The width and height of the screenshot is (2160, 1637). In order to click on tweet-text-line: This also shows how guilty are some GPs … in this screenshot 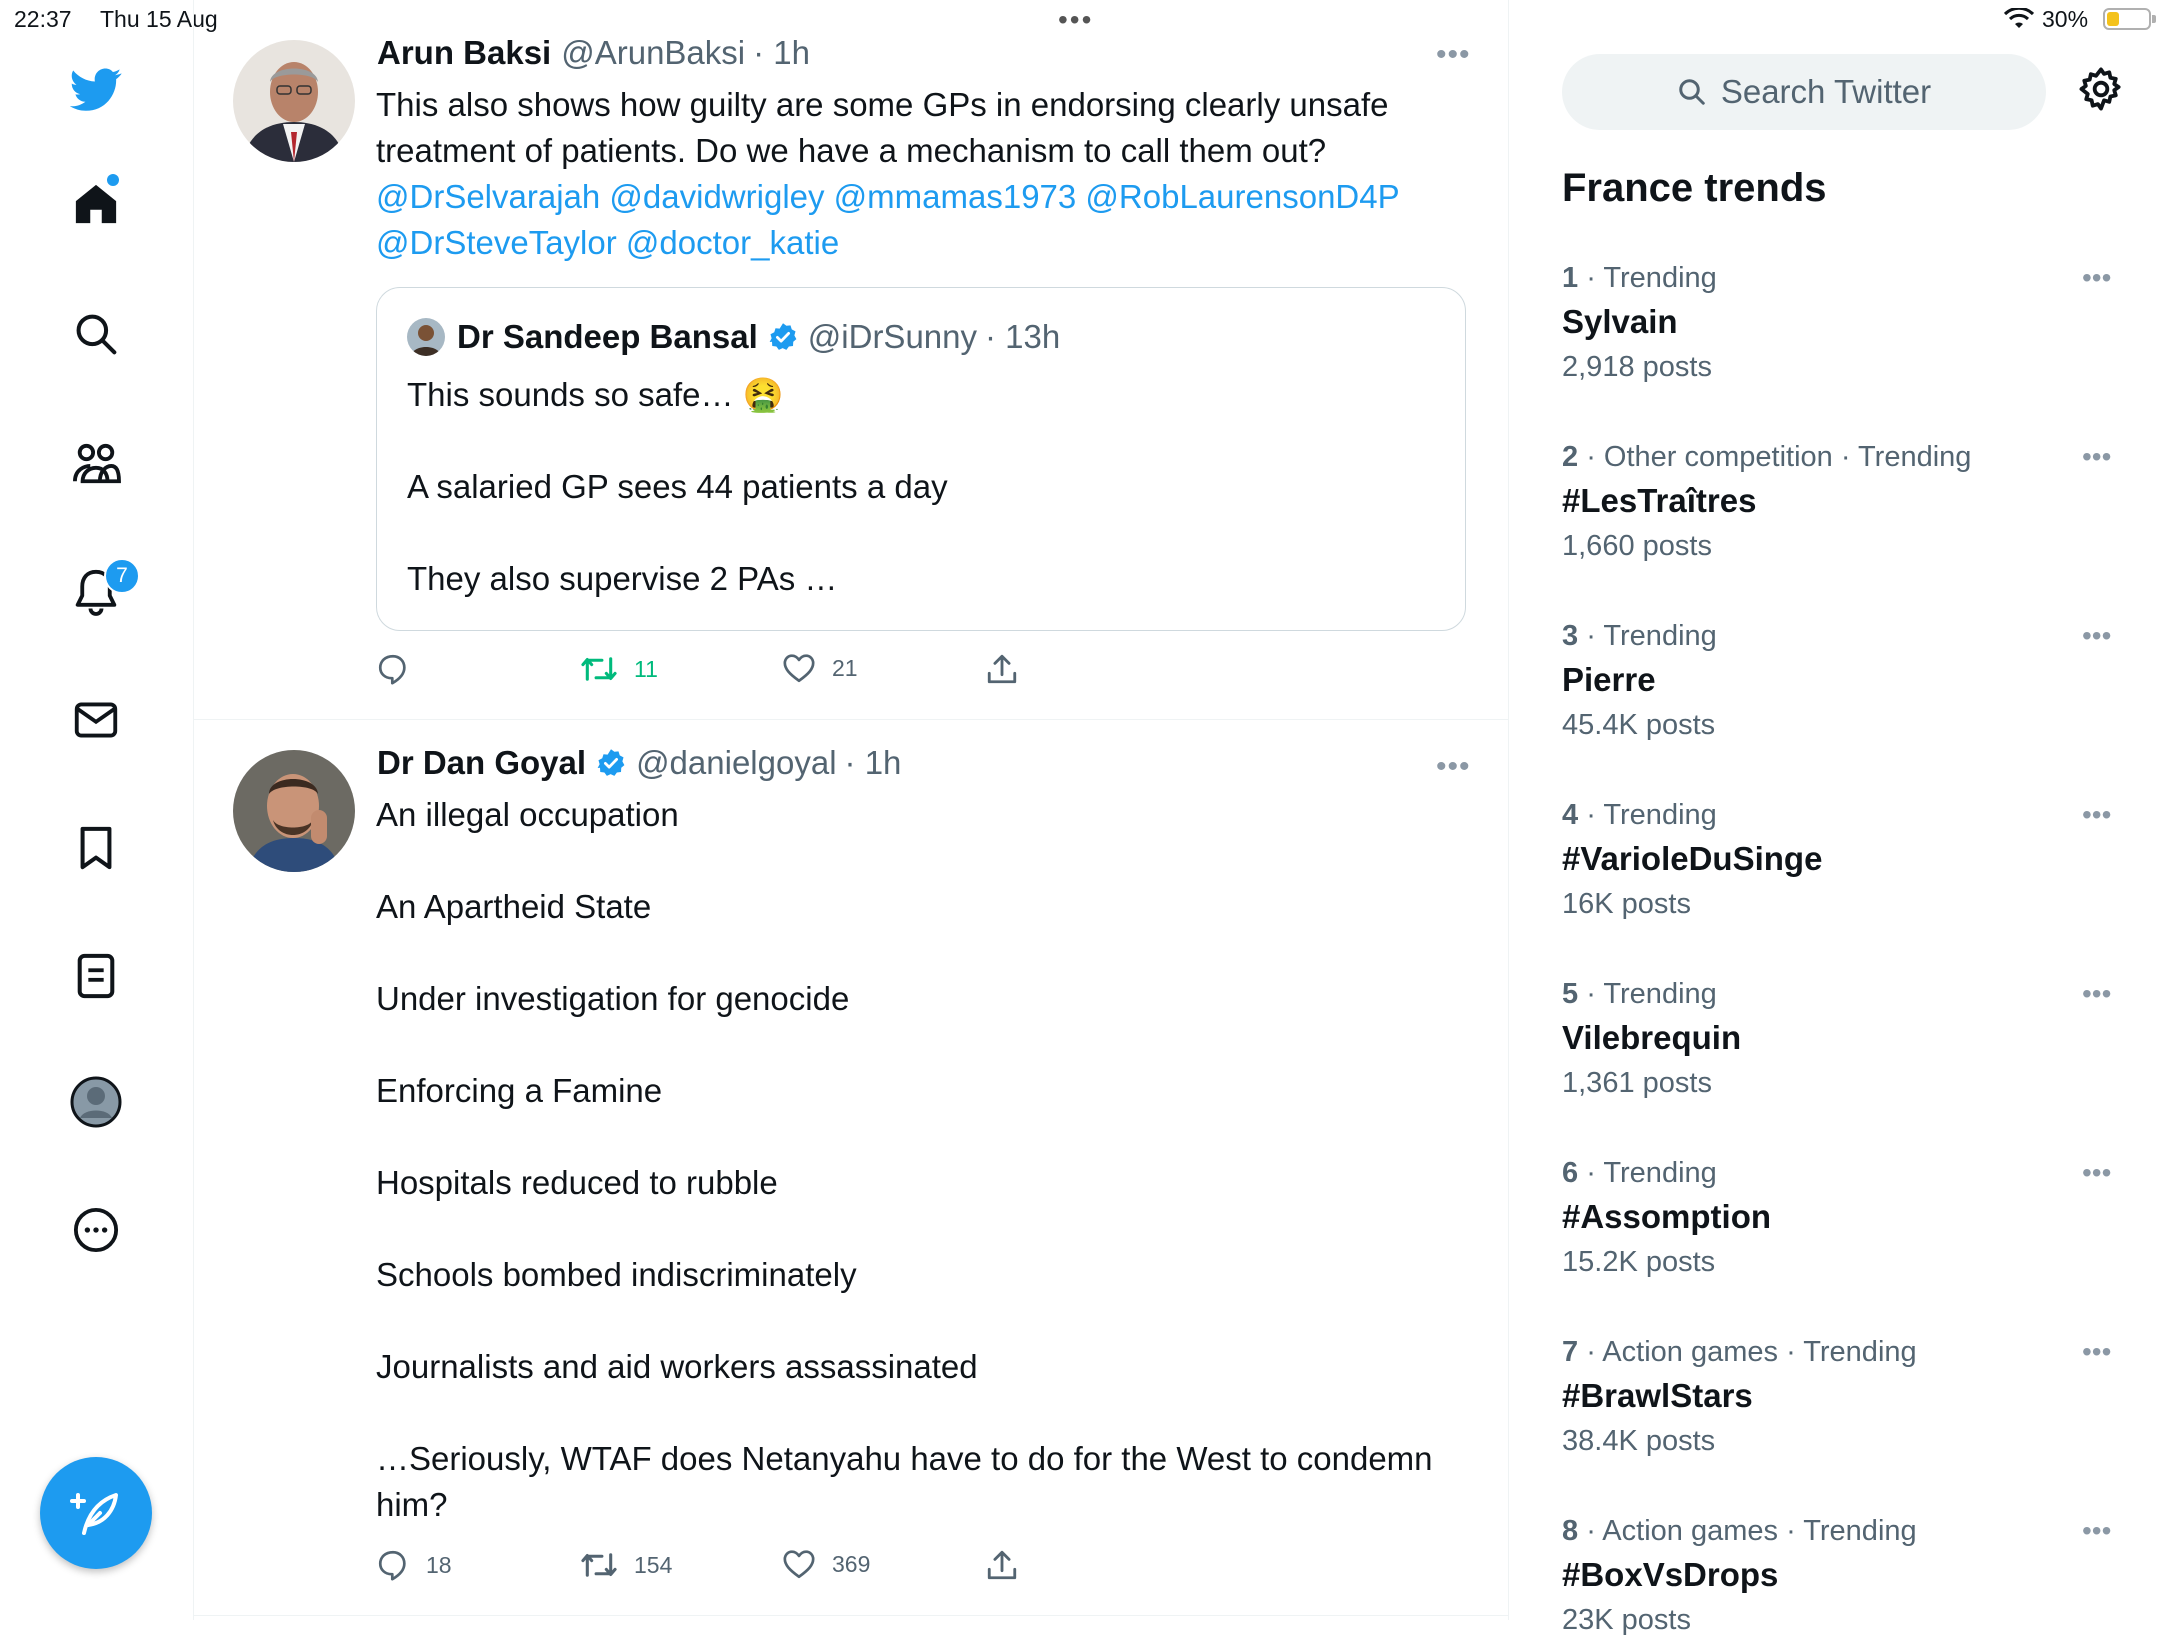, I will do `click(882, 104)`.